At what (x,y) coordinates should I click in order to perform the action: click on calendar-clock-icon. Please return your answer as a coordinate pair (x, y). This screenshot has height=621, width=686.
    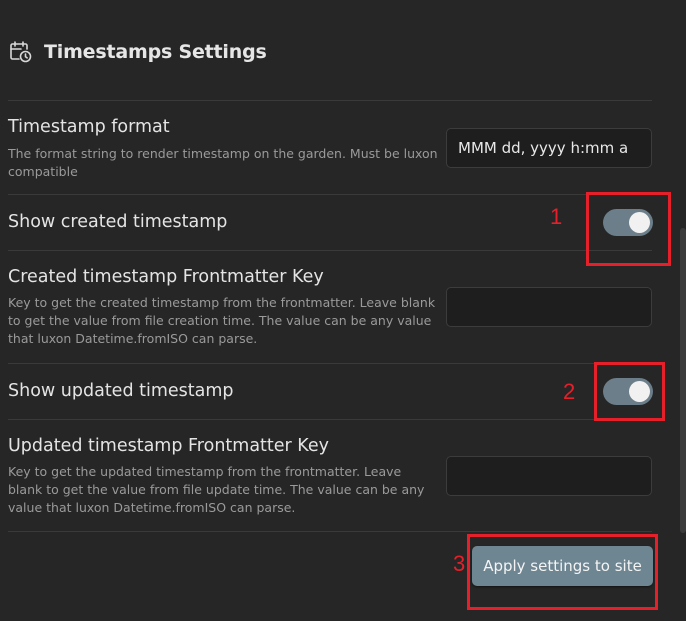
    Looking at the image, I should click on (21, 52).